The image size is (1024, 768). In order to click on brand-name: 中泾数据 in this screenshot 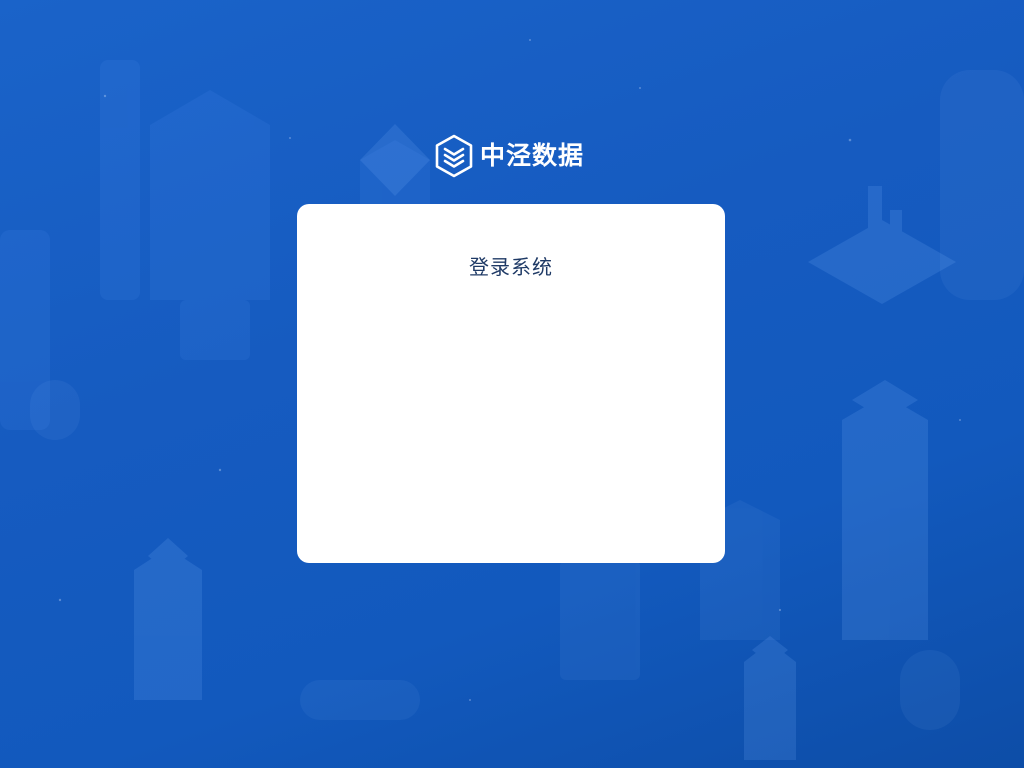, I will do `click(532, 155)`.